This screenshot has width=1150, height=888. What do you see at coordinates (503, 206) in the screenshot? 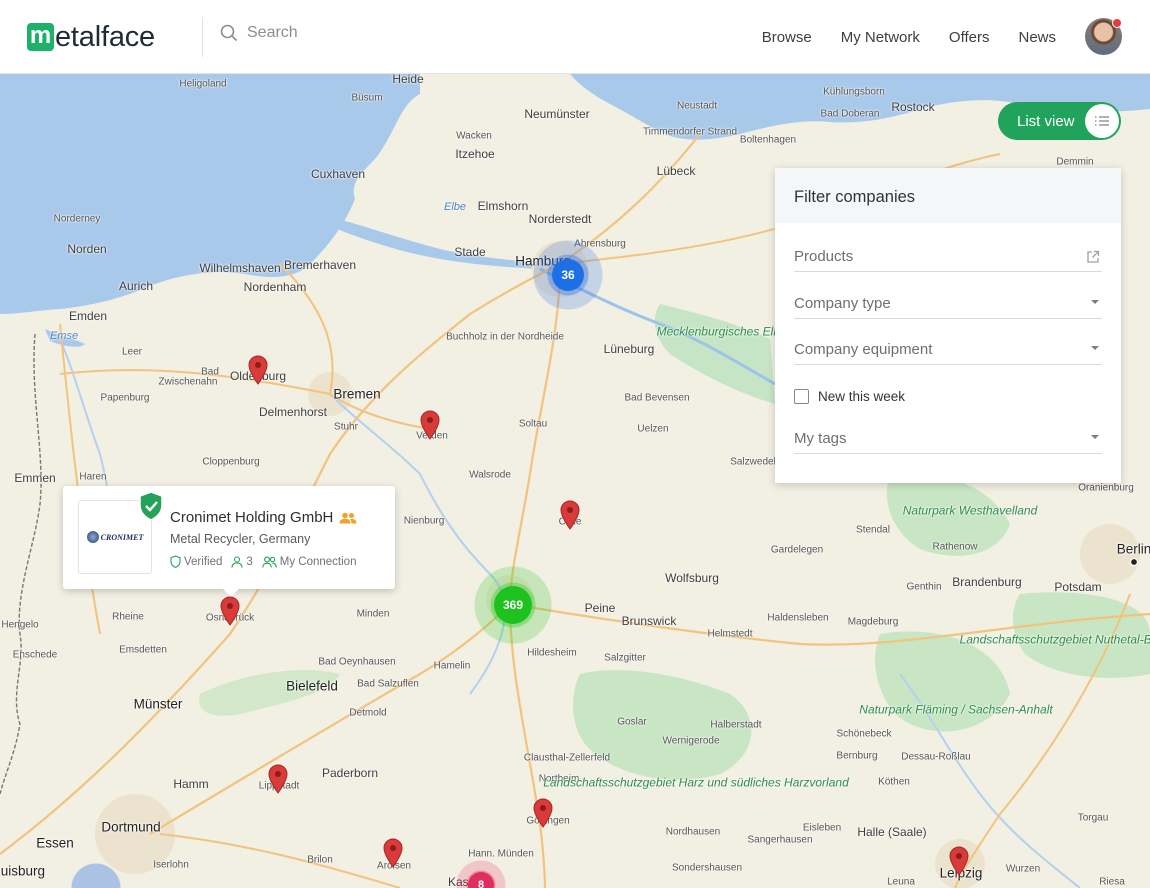
I see `place-label: Elmshorn` at bounding box center [503, 206].